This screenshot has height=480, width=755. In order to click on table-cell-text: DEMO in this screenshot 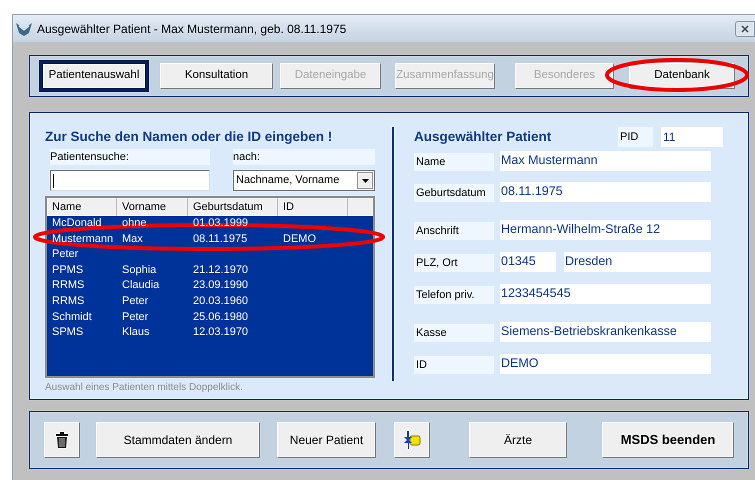, I will do `click(299, 239)`.